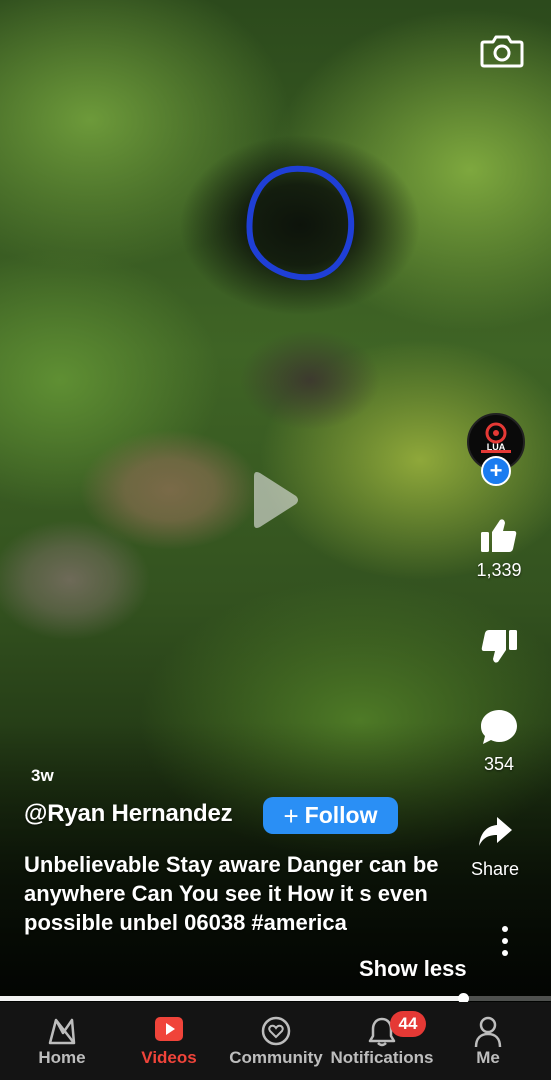 Image resolution: width=551 pixels, height=1080 pixels. What do you see at coordinates (505, 941) in the screenshot?
I see `more-options-icon` at bounding box center [505, 941].